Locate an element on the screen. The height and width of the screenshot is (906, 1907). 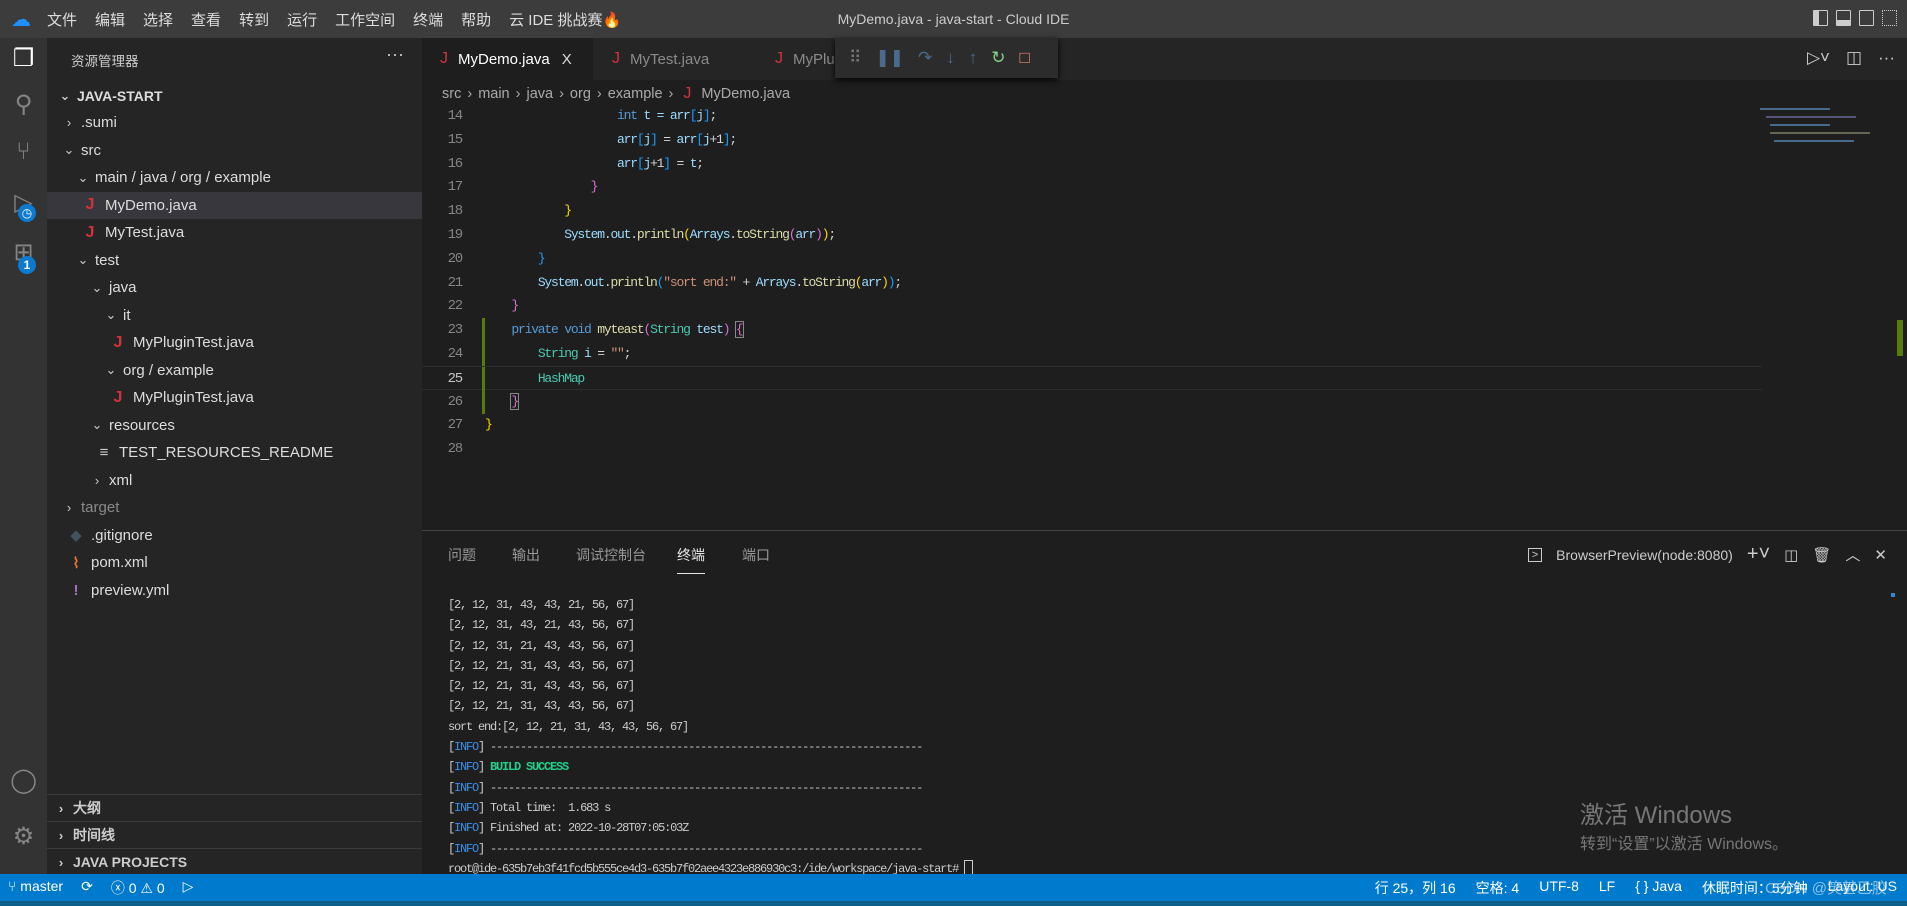
panel-tab: 终端 is located at coordinates (691, 559).